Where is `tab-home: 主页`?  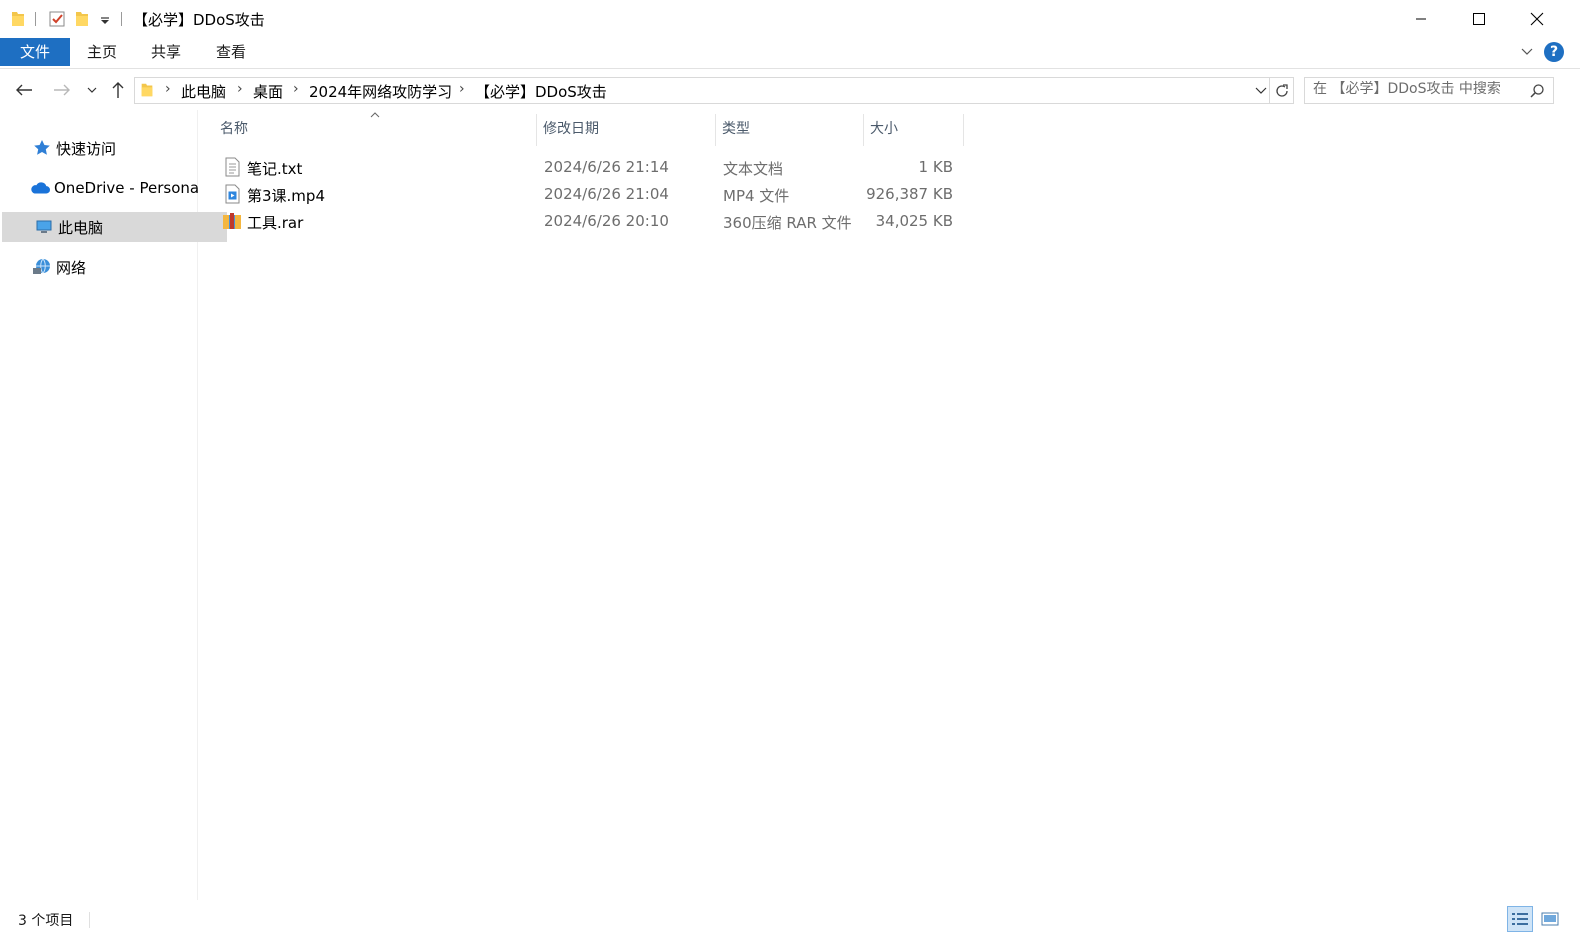
tab-home: 主页 is located at coordinates (102, 52).